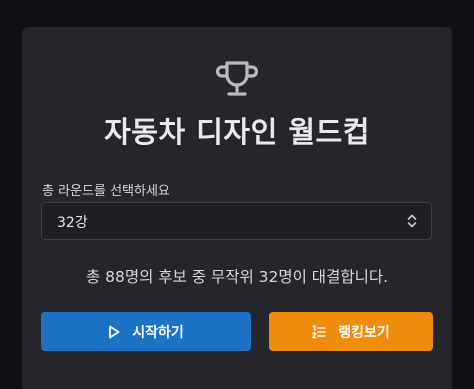 The height and width of the screenshot is (389, 474). I want to click on start-button: 시작하기, so click(146, 331).